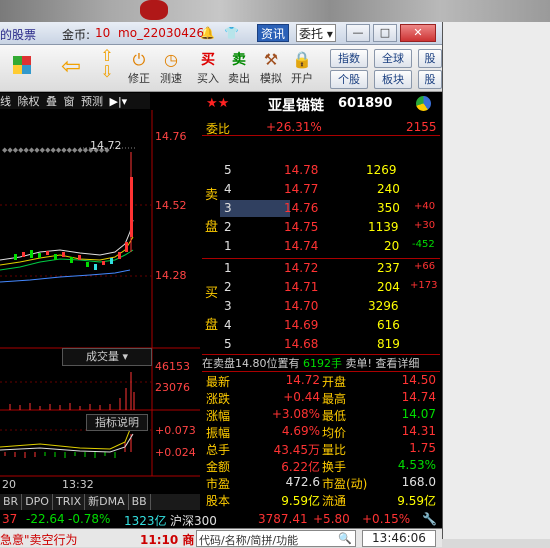 The width and height of the screenshot is (550, 548). I want to click on sell-icon: 卖, so click(239, 60).